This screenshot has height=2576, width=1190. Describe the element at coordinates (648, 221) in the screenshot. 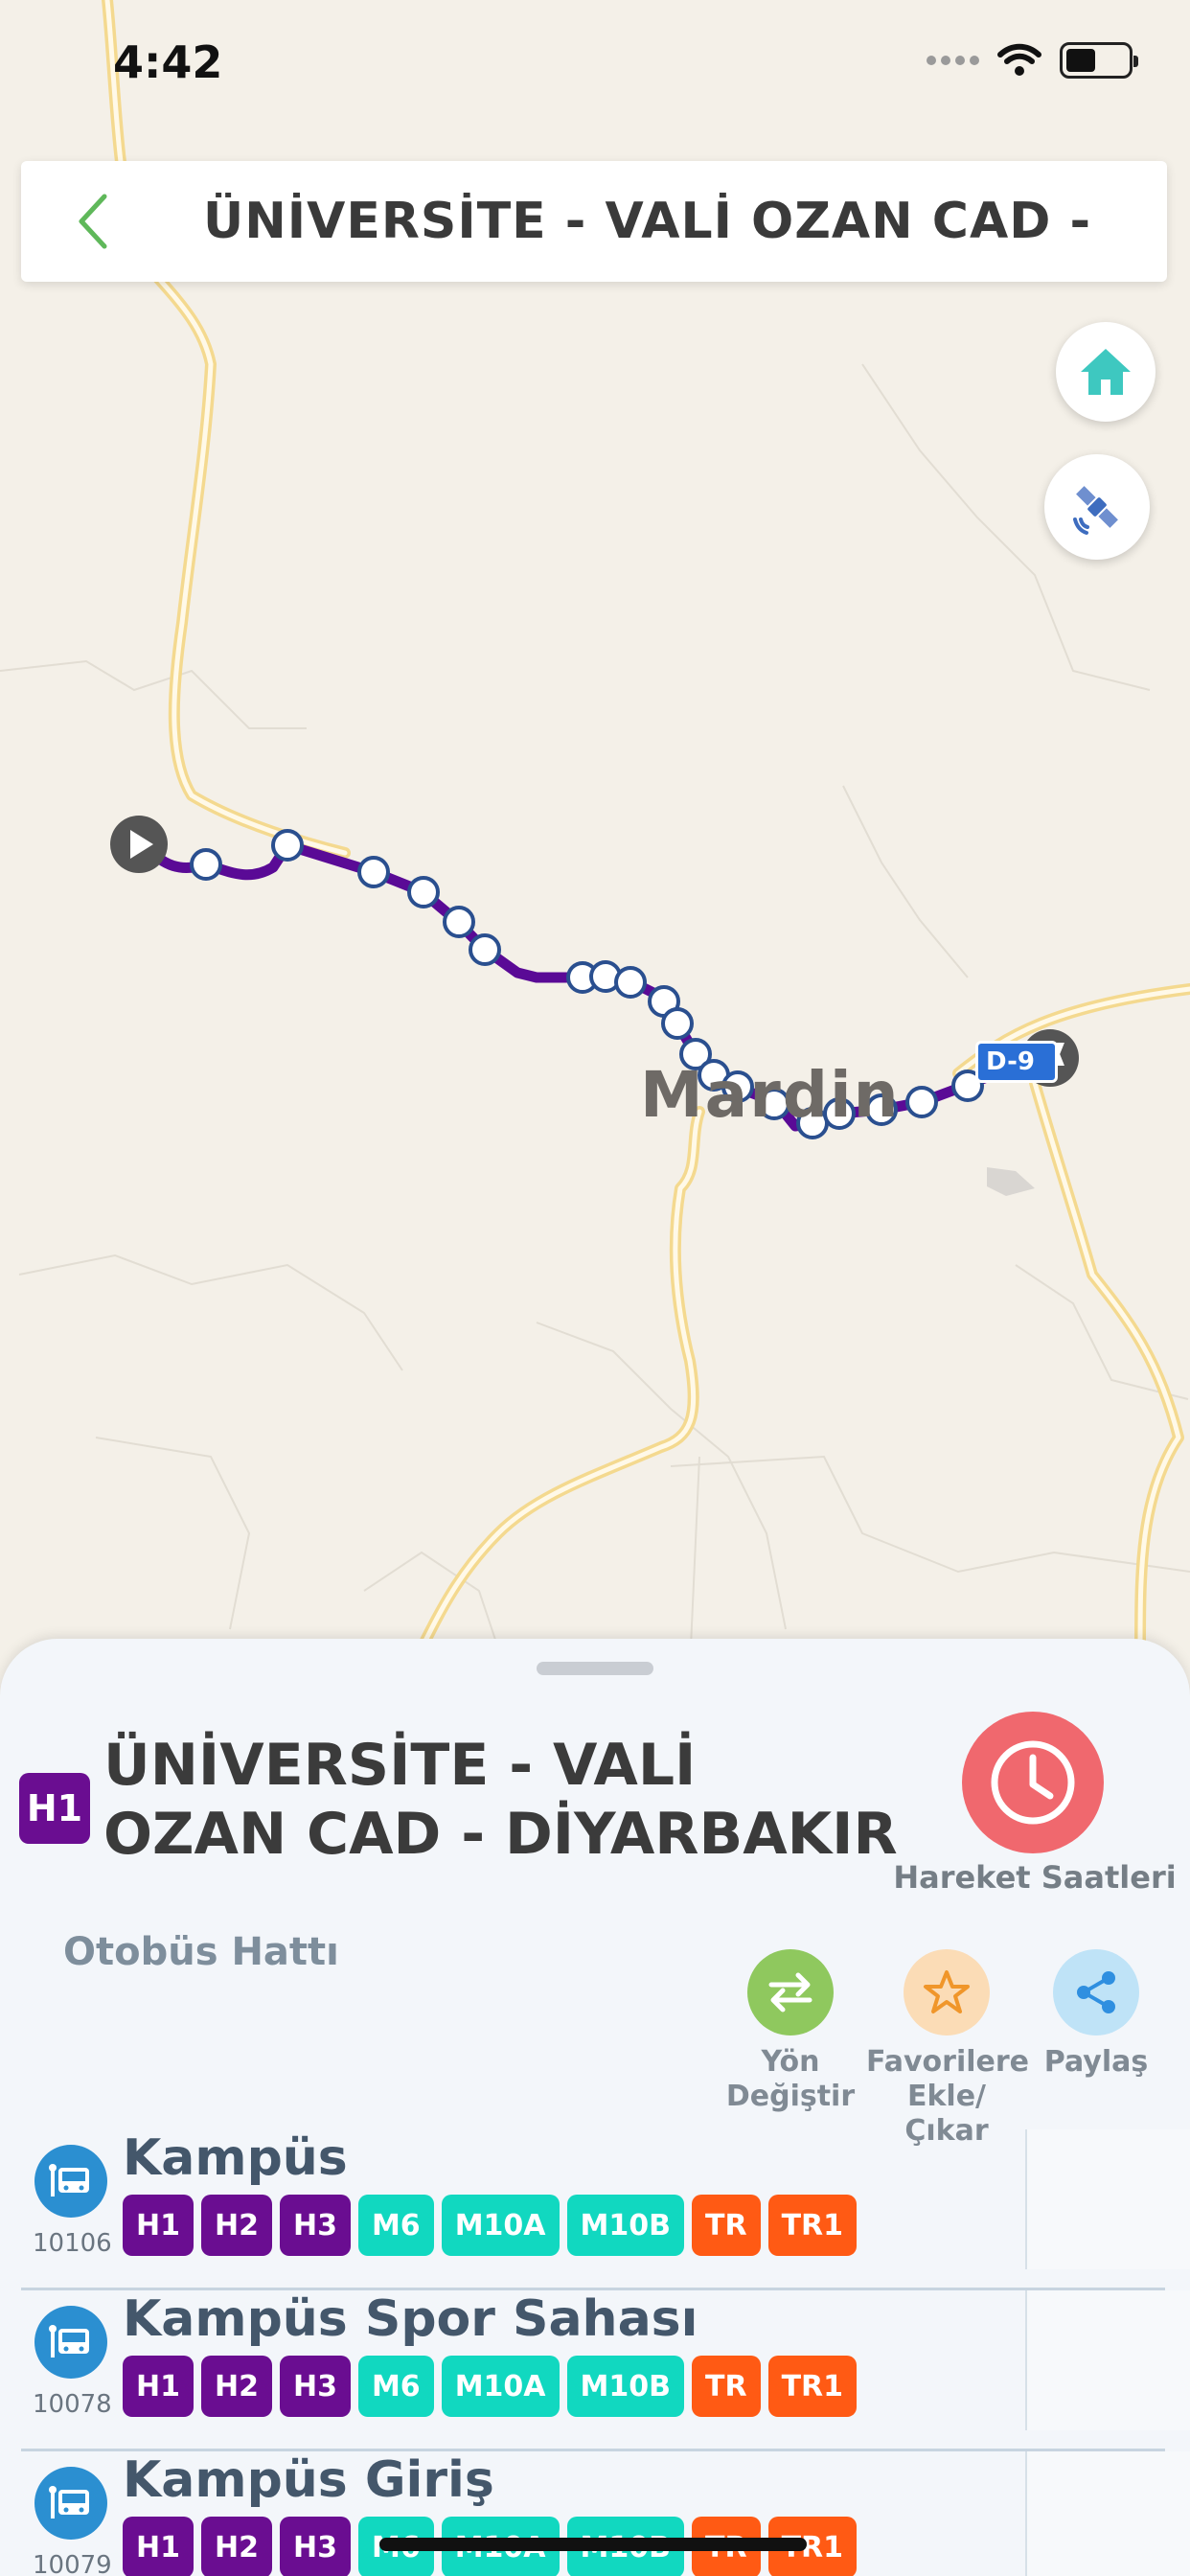

I see `header-title: ÜNİVERSİTE - VALİ OZAN CAD -` at that location.